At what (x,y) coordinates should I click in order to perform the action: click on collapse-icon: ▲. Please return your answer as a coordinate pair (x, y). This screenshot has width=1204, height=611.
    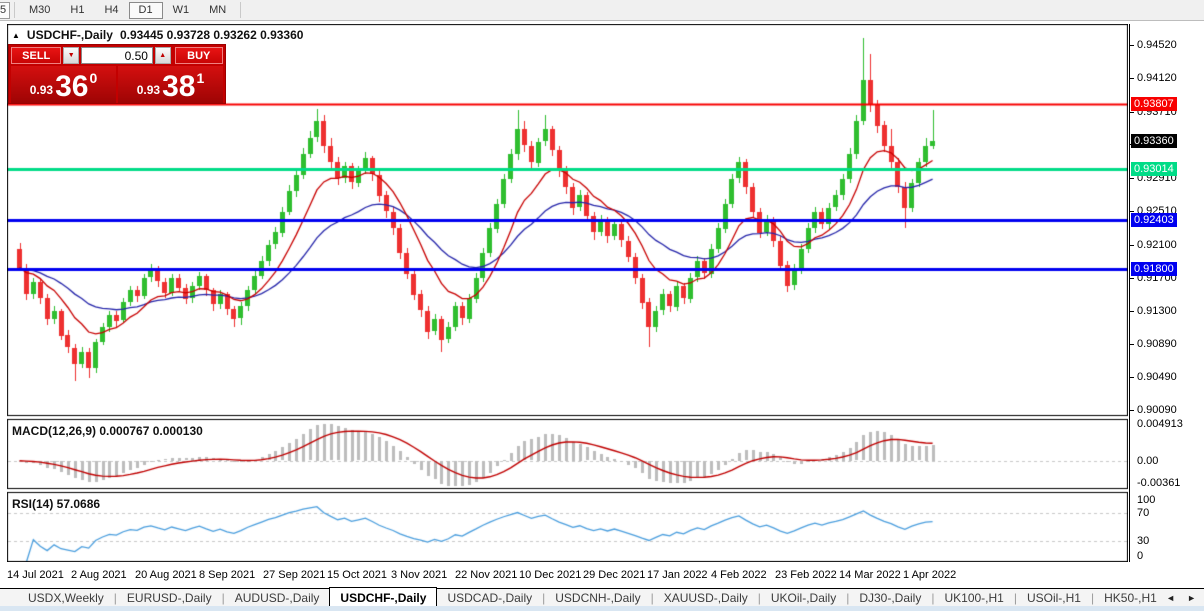
    Looking at the image, I should click on (16, 35).